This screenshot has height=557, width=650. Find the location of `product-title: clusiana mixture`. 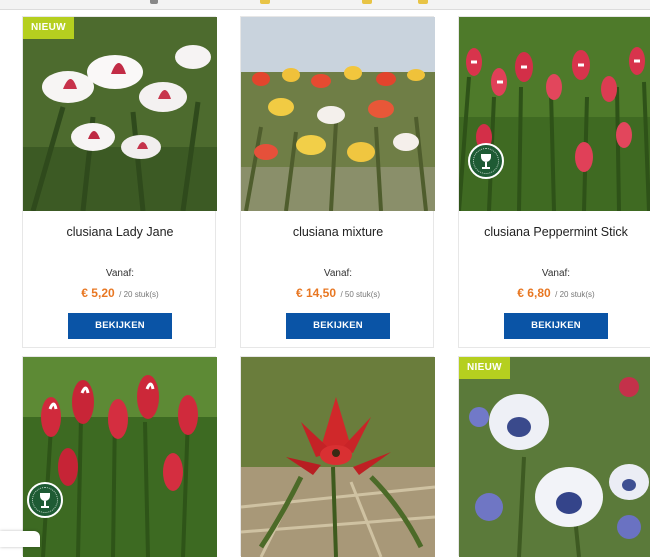

product-title: clusiana mixture is located at coordinates (338, 232).